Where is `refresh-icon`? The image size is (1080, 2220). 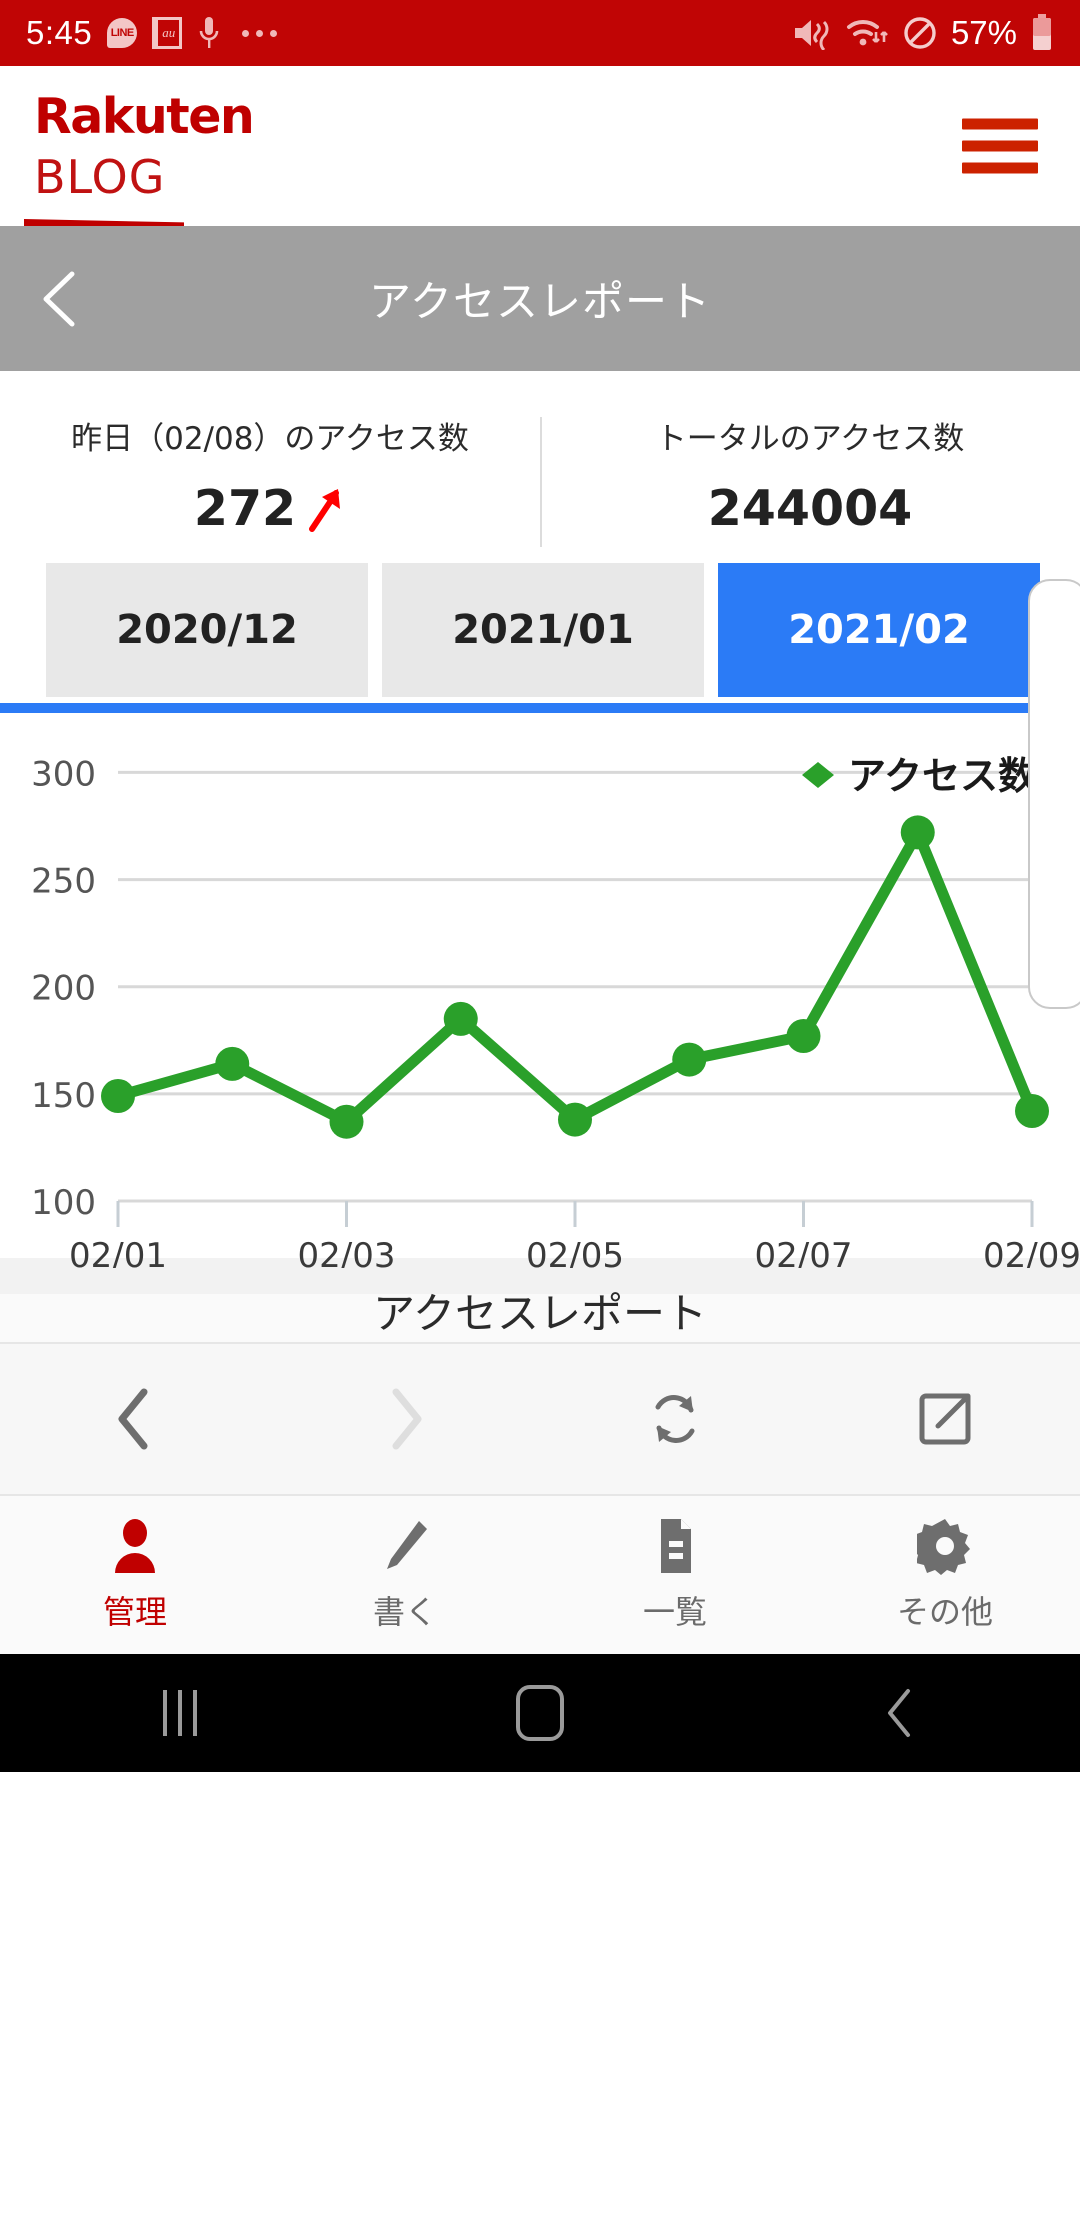
refresh-icon is located at coordinates (675, 1419).